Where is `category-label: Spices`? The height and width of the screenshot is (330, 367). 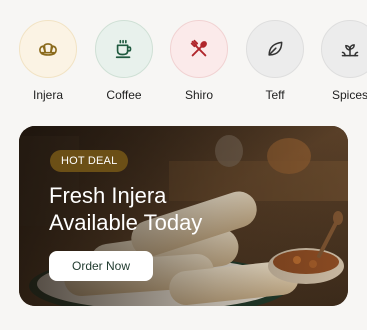 category-label: Spices is located at coordinates (349, 95).